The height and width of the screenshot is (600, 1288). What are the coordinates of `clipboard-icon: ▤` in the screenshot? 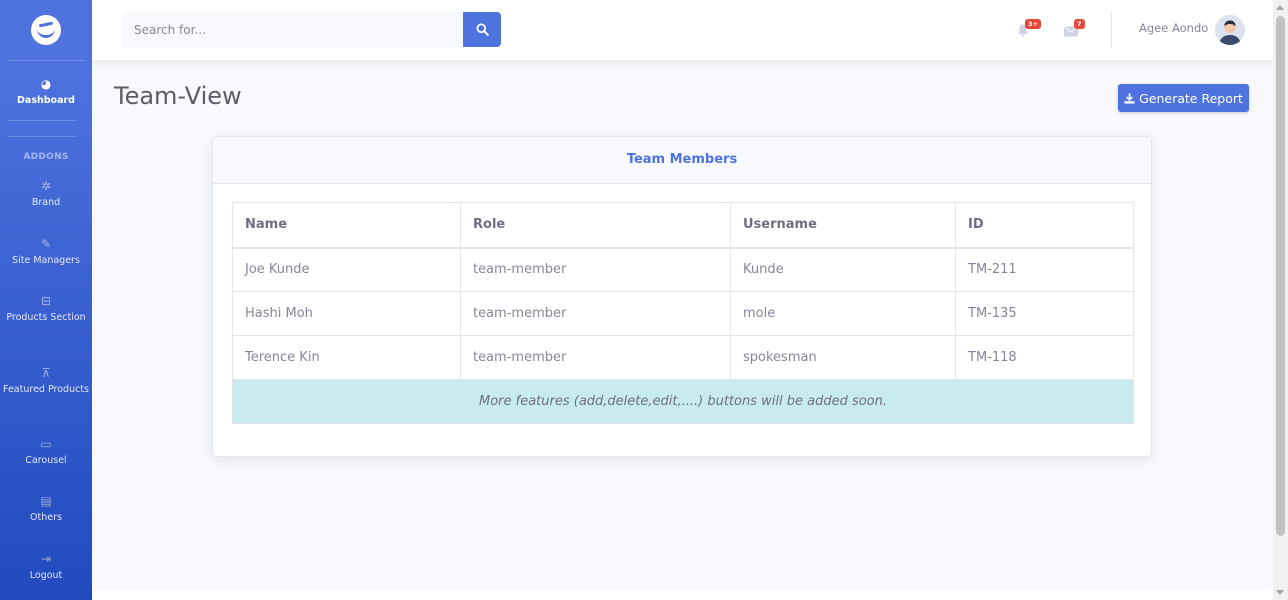 It's located at (46, 501).